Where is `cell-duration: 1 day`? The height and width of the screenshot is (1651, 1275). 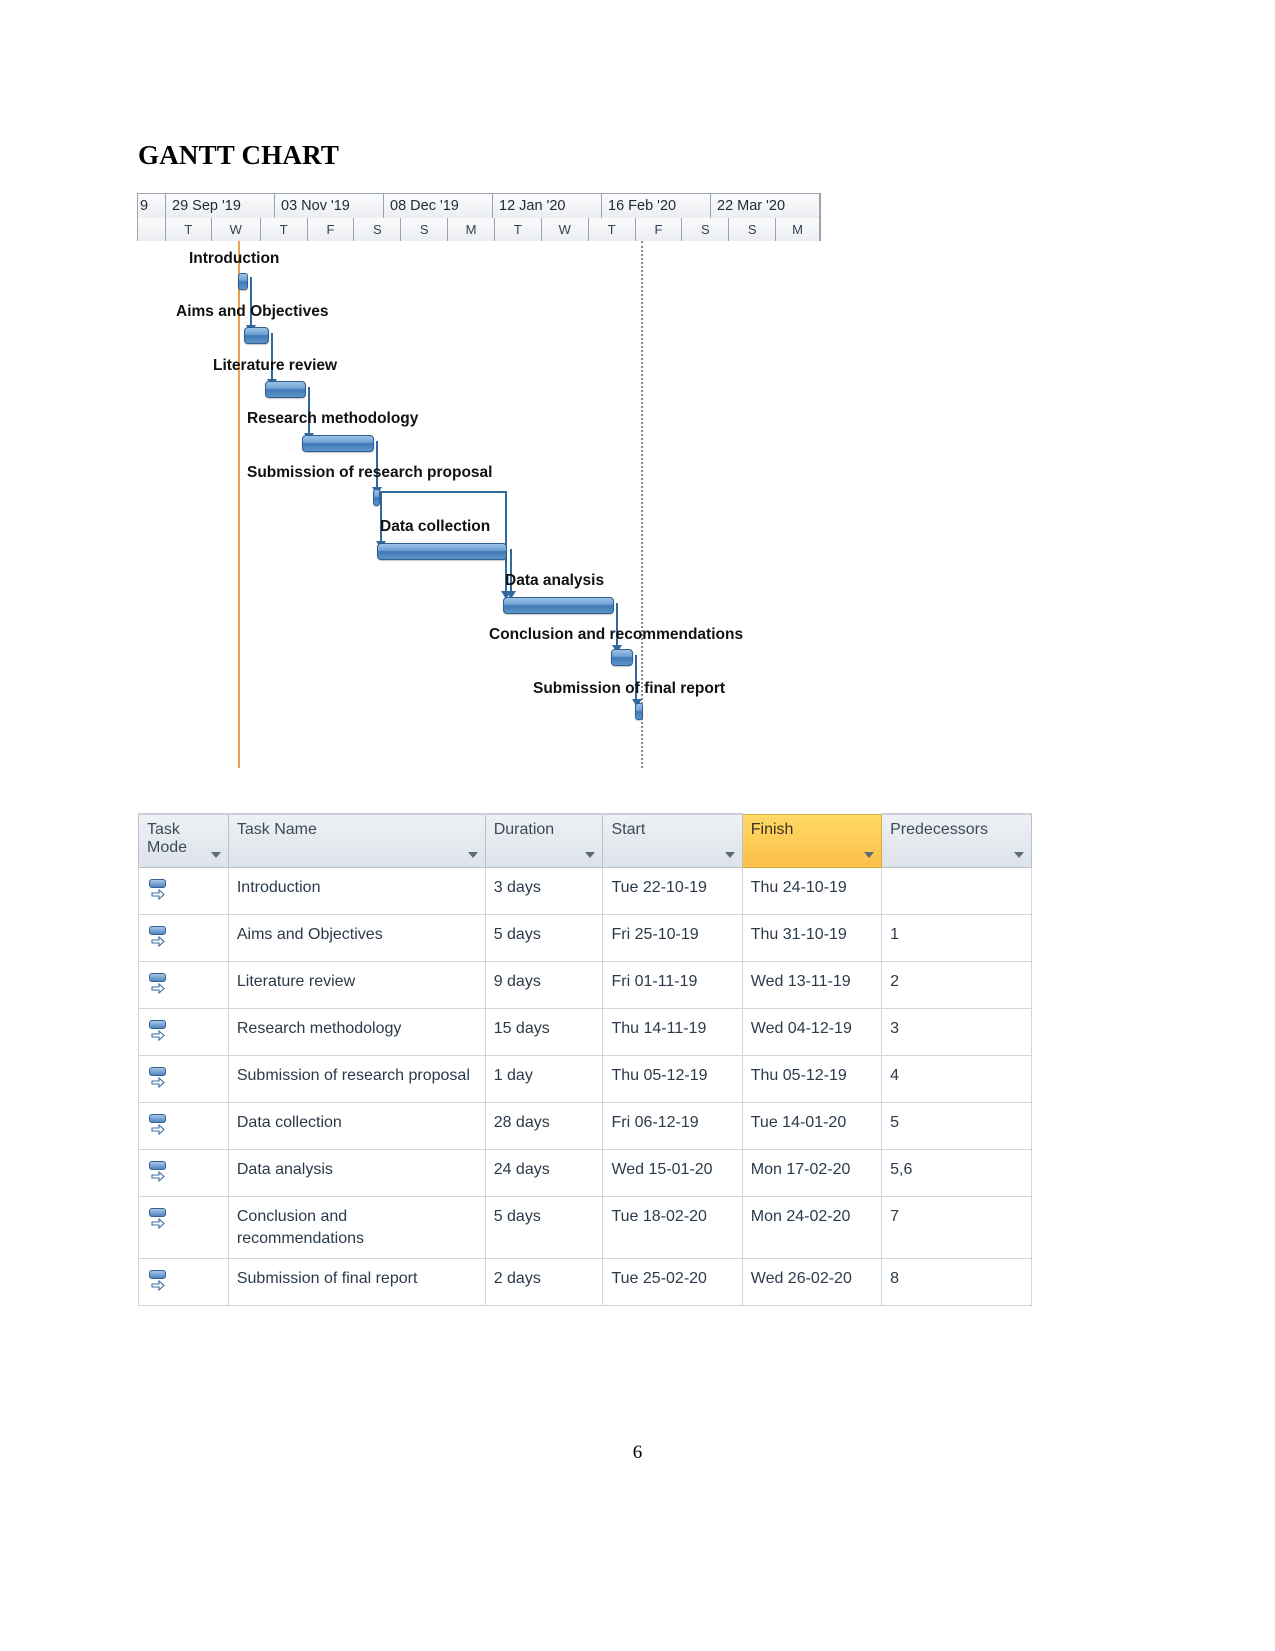 cell-duration: 1 day is located at coordinates (544, 1079).